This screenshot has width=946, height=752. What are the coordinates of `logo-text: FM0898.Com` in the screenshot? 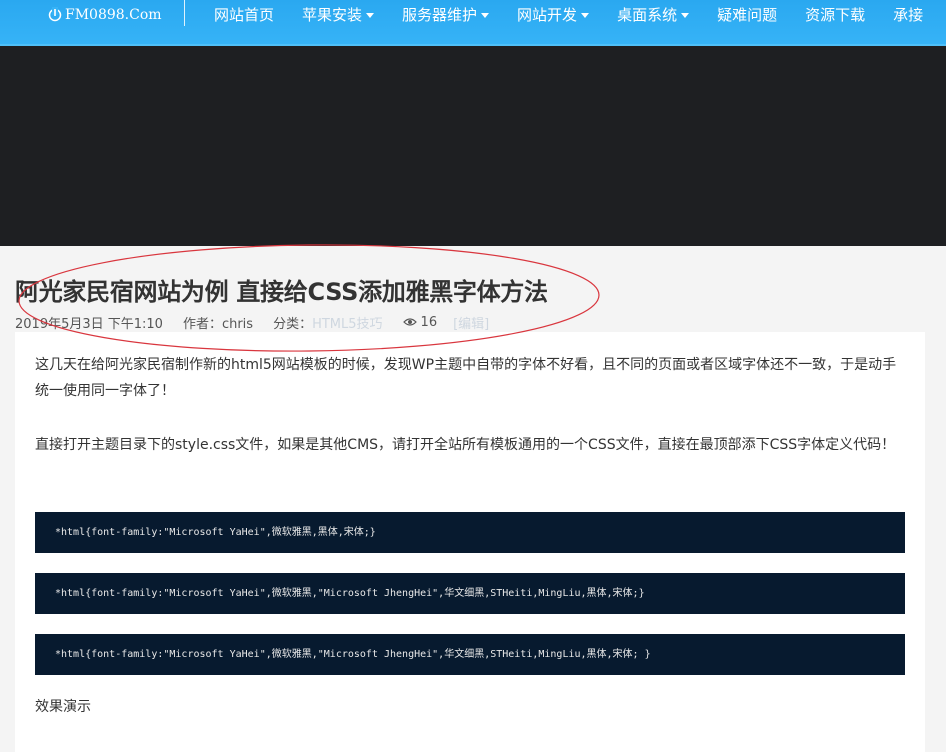 It's located at (113, 15).